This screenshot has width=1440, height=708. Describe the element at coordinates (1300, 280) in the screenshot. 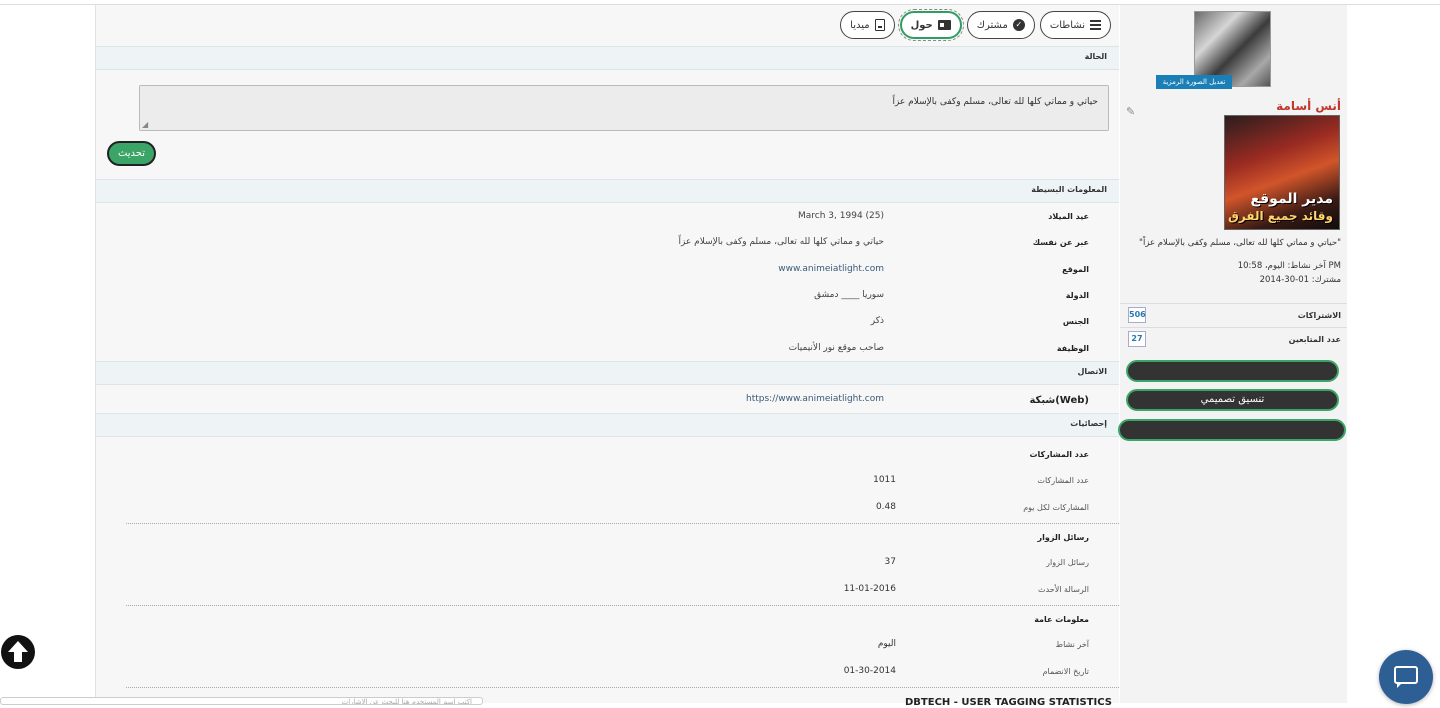

I see `join-date: مشترك: 01-30-2014` at that location.